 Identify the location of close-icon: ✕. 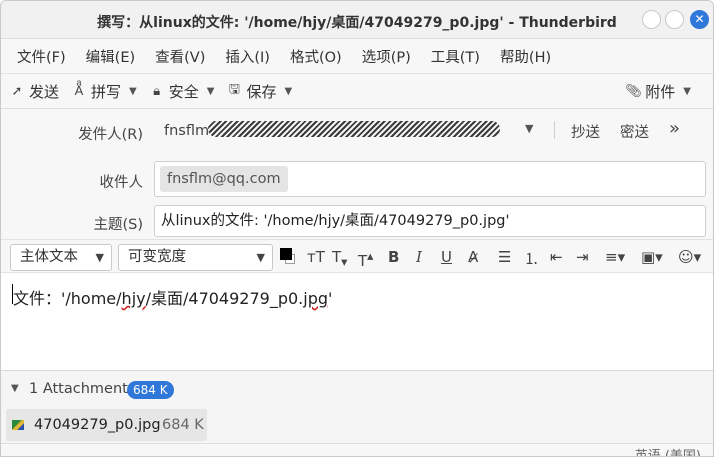
(699, 19).